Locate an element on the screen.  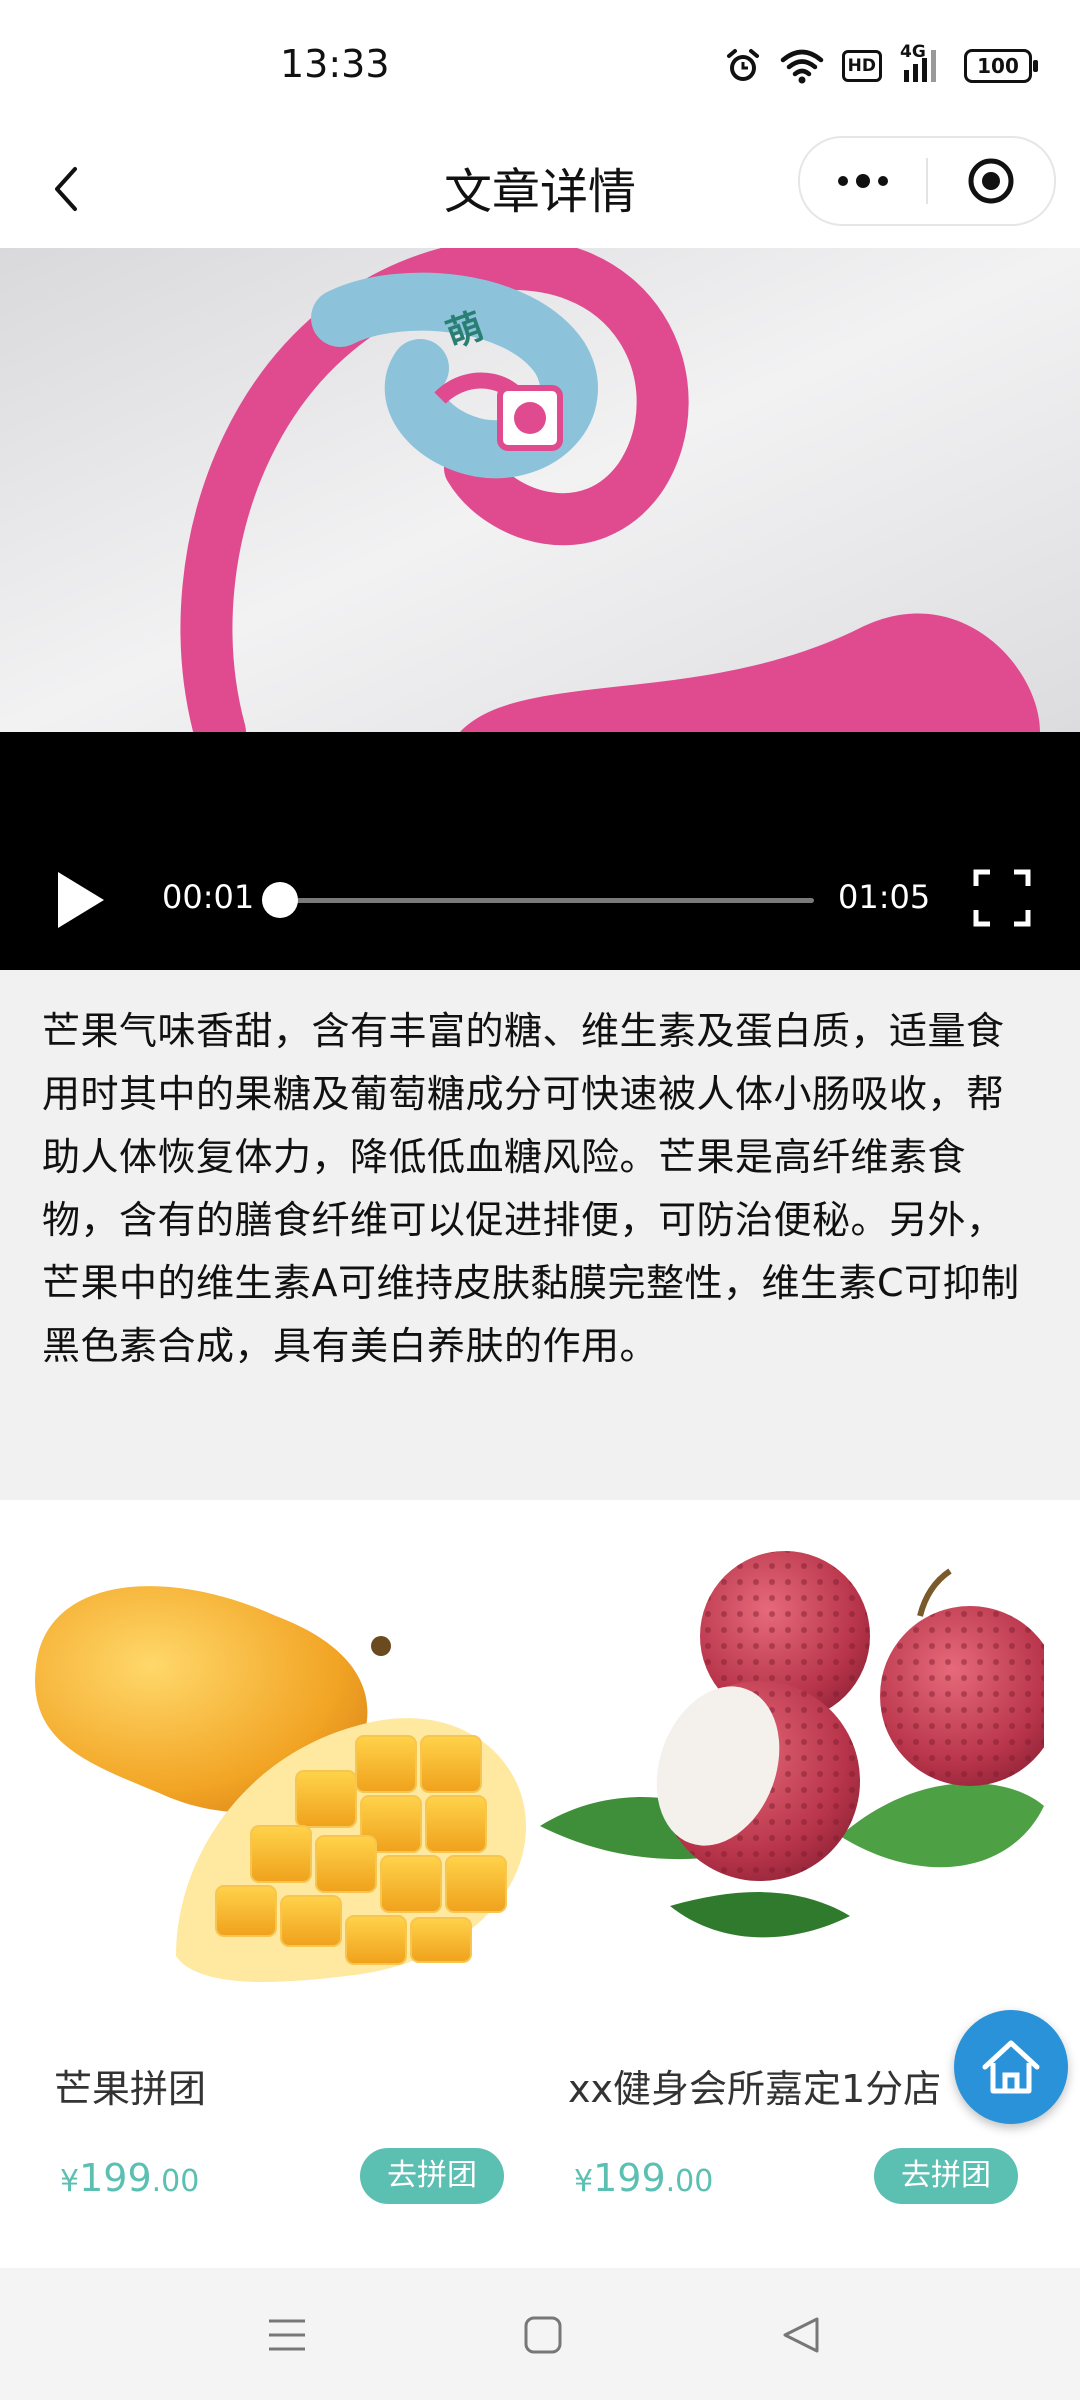
mini-program-capsule is located at coordinates (927, 181).